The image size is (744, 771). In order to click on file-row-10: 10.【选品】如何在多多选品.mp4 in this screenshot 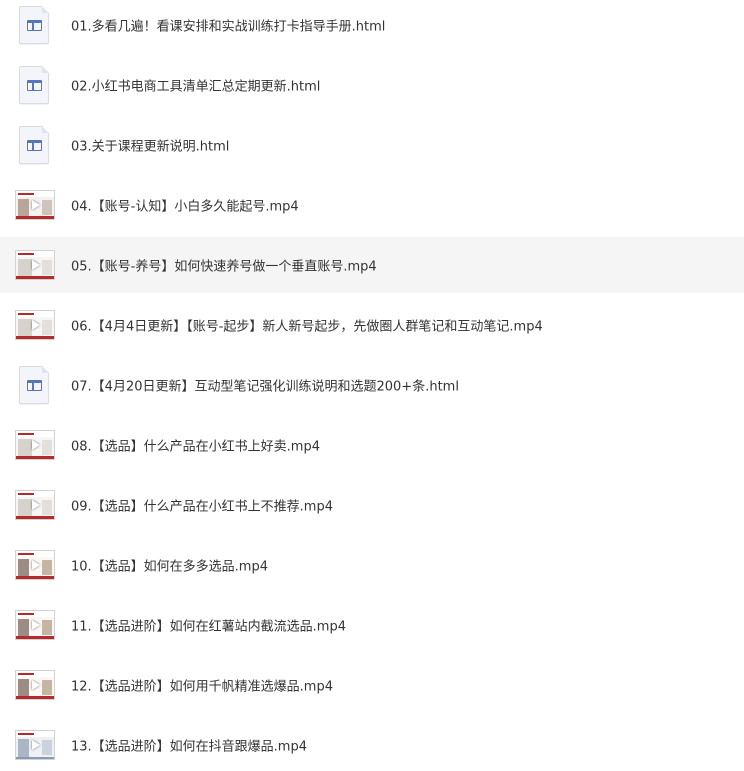, I will do `click(372, 565)`.